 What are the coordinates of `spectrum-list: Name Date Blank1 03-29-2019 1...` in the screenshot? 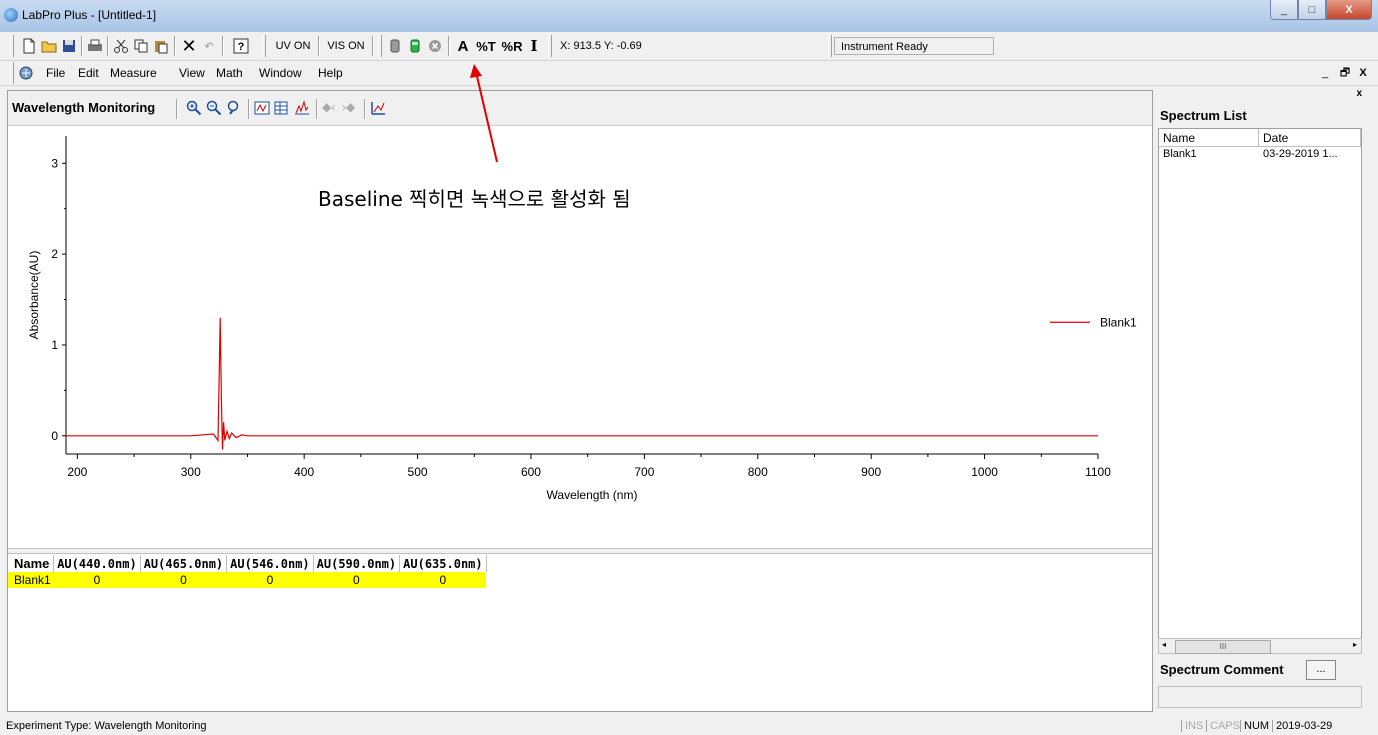 It's located at (1260, 387).